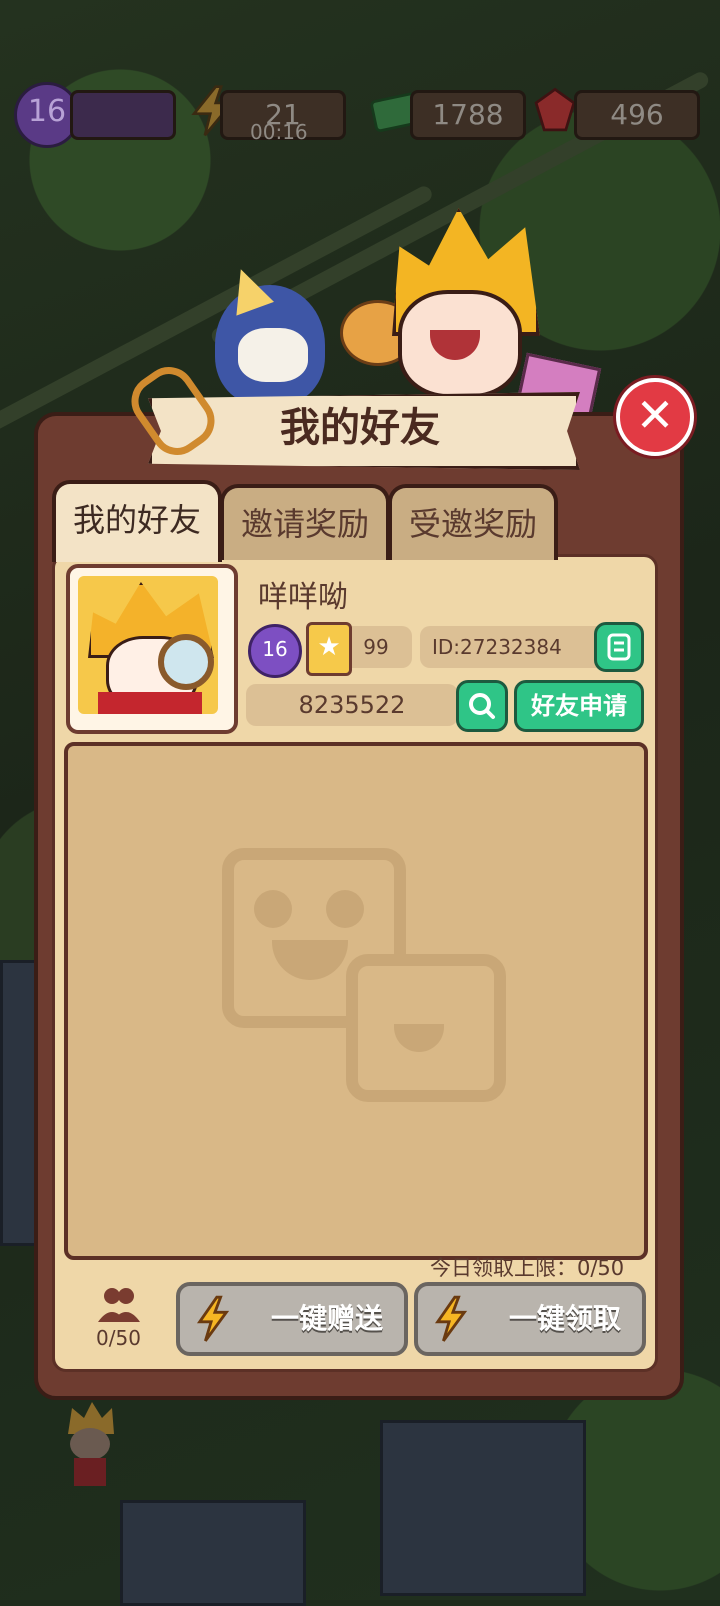  I want to click on magnifier-icon, so click(186, 662).